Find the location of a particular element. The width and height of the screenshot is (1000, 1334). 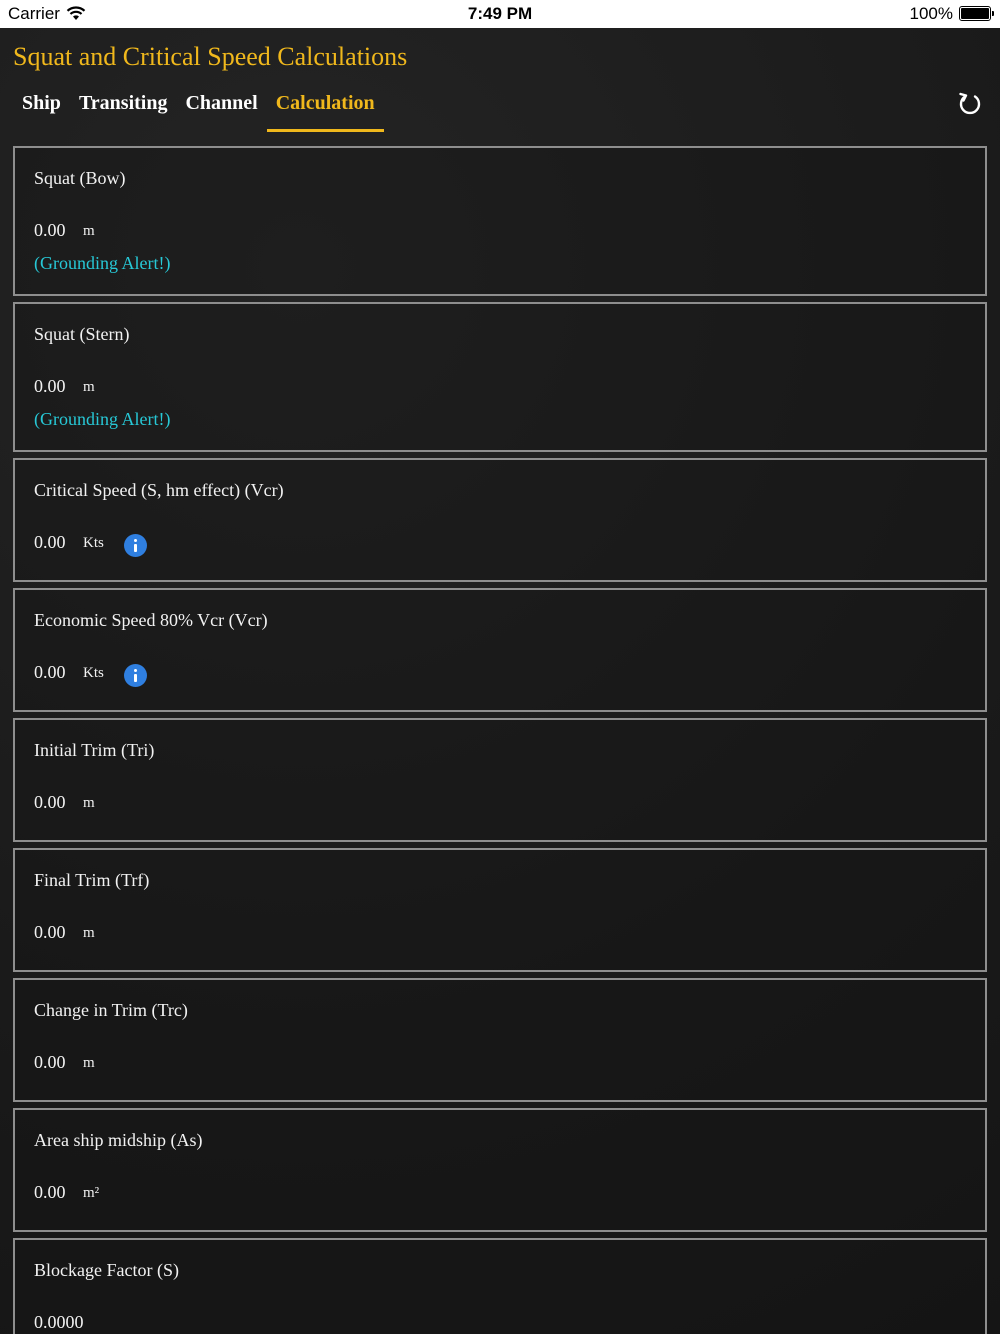

refresh-icon is located at coordinates (970, 103).